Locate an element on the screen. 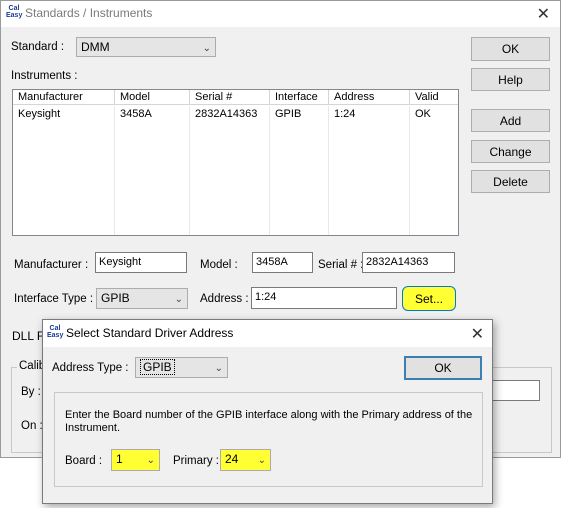  interface-type-value: GPIB is located at coordinates (115, 298).